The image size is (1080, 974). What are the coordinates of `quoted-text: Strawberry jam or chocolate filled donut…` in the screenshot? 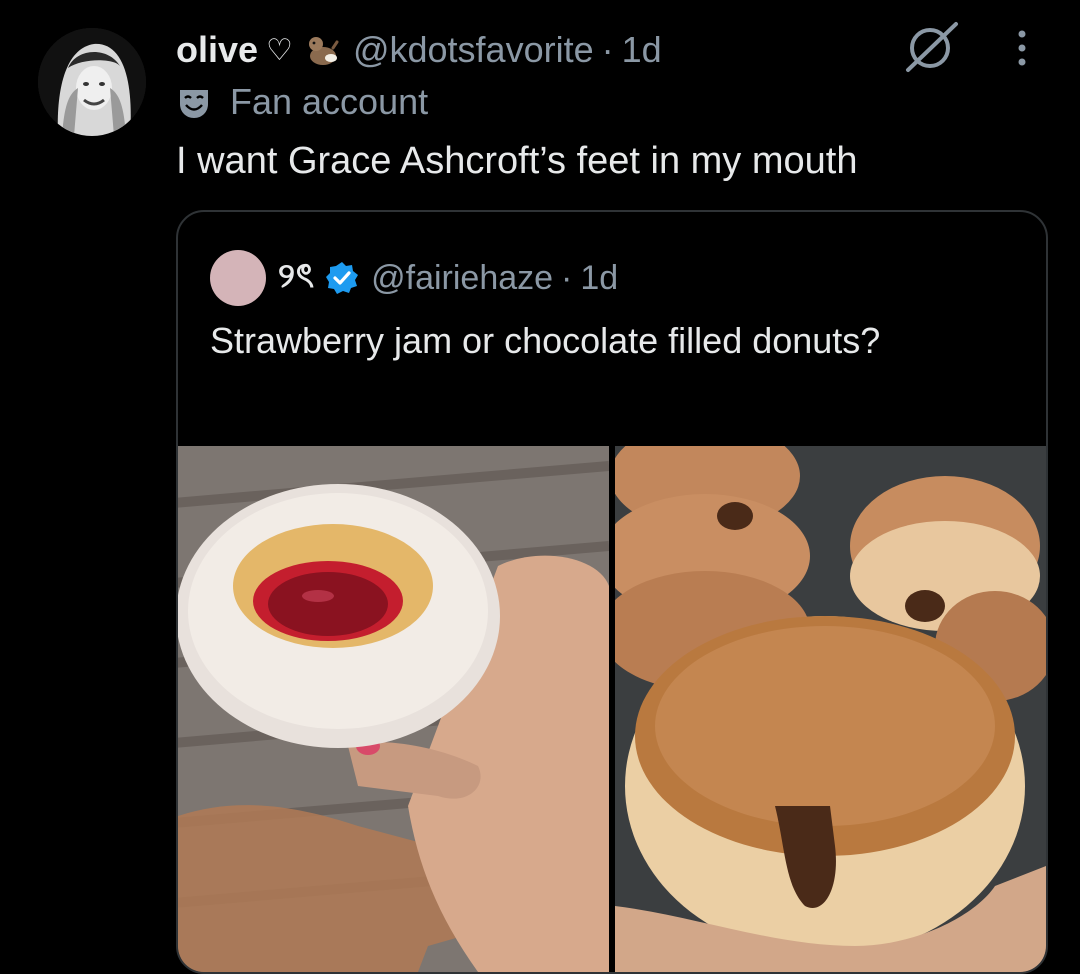 It's located at (545, 340).